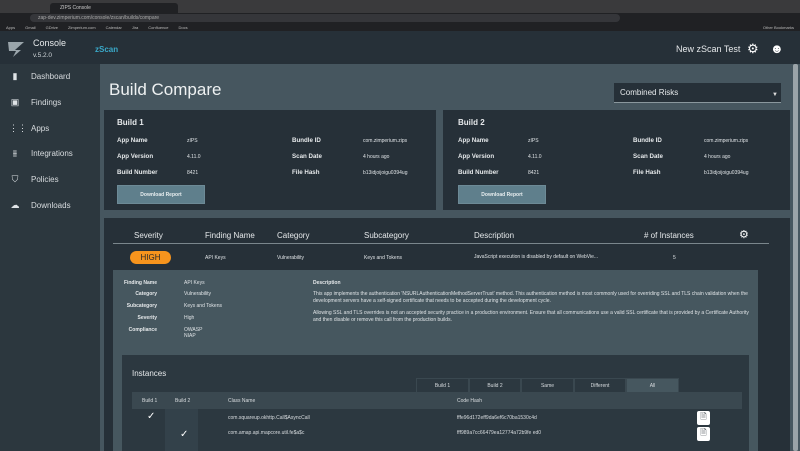 This screenshot has height=451, width=800. What do you see at coordinates (697, 93) in the screenshot?
I see `risk-filter-select: Combined Risks ▼` at bounding box center [697, 93].